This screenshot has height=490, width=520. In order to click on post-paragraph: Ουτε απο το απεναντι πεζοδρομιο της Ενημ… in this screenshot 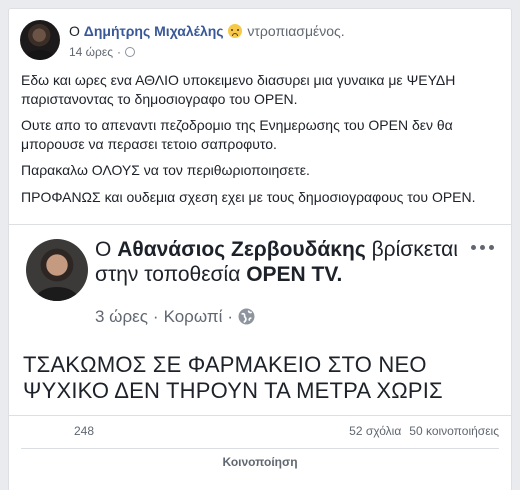, I will do `click(237, 134)`.